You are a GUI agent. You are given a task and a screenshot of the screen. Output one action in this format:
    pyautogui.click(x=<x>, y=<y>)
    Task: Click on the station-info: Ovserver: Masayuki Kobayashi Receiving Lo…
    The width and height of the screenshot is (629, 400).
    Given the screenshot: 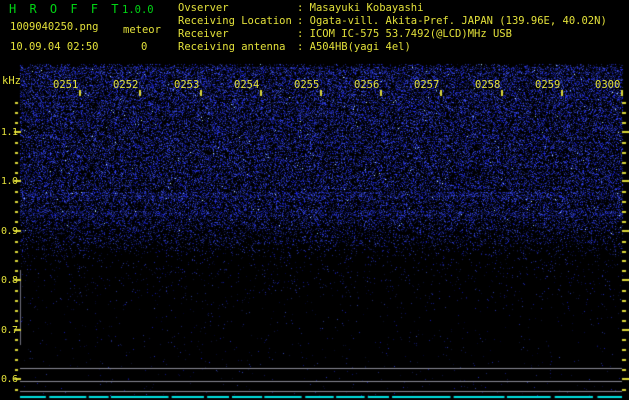 What is the action you would take?
    pyautogui.click(x=392, y=28)
    